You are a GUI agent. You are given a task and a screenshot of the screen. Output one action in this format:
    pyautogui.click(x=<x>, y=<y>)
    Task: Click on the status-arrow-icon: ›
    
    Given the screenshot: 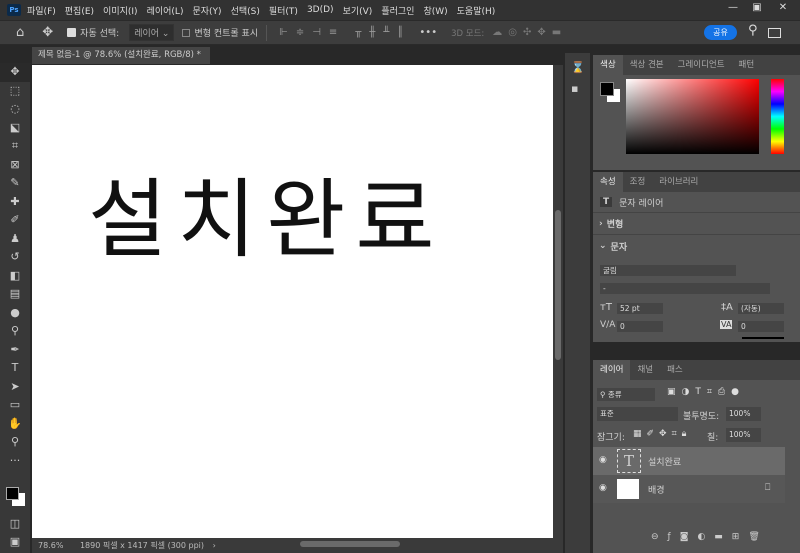 What is the action you would take?
    pyautogui.click(x=214, y=545)
    